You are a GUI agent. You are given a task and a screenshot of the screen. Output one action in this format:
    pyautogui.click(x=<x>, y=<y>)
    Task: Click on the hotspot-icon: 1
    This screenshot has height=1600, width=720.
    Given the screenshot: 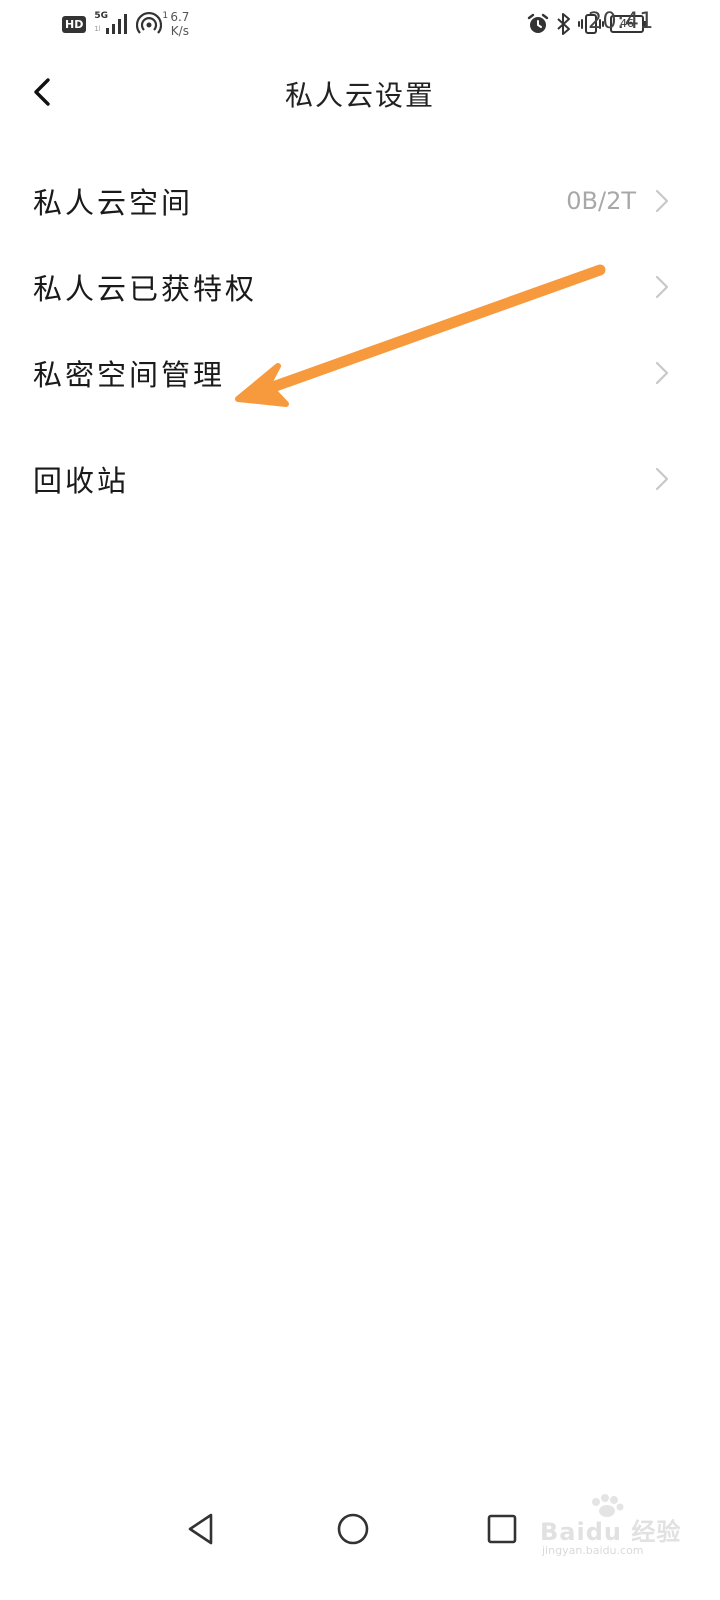 What is the action you would take?
    pyautogui.click(x=152, y=24)
    